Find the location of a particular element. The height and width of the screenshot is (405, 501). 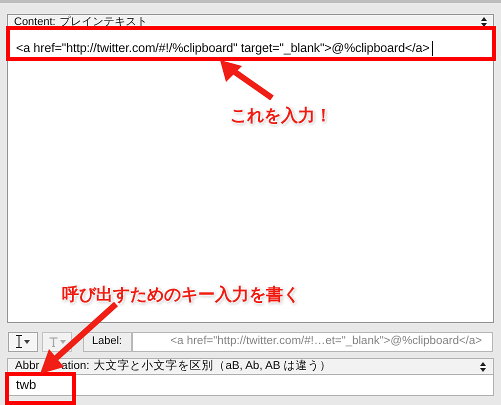

letter-t-icon is located at coordinates (53, 341).